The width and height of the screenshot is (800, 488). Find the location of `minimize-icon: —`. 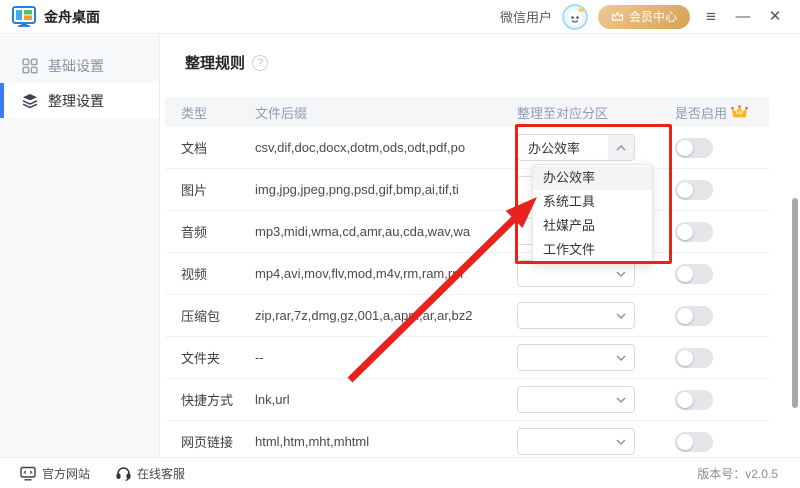

minimize-icon: — is located at coordinates (743, 17).